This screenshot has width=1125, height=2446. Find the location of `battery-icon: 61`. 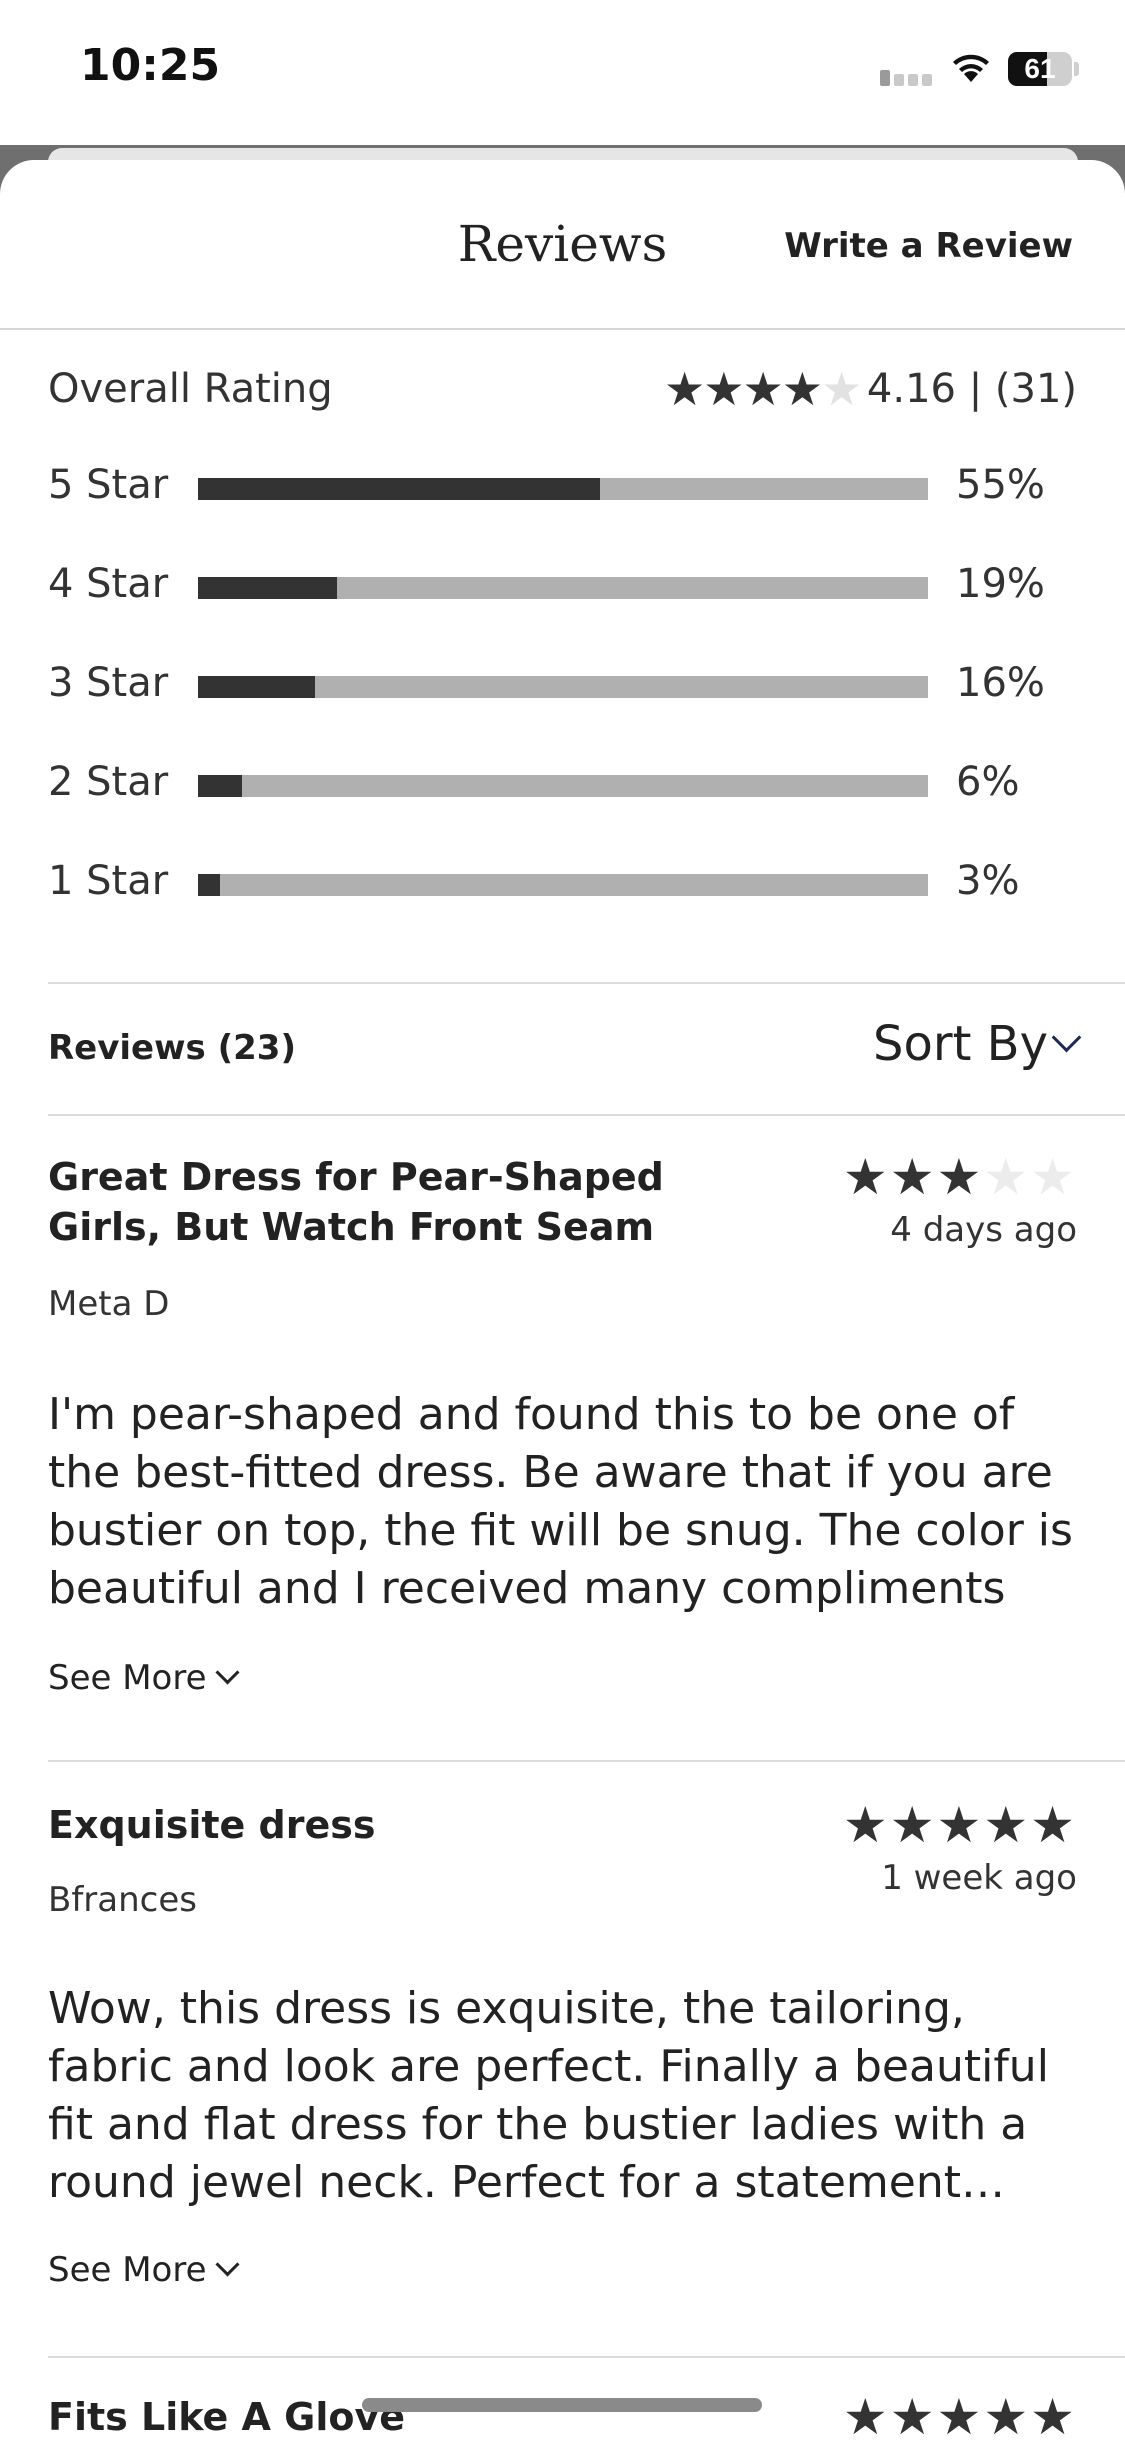

battery-icon: 61 is located at coordinates (1040, 69).